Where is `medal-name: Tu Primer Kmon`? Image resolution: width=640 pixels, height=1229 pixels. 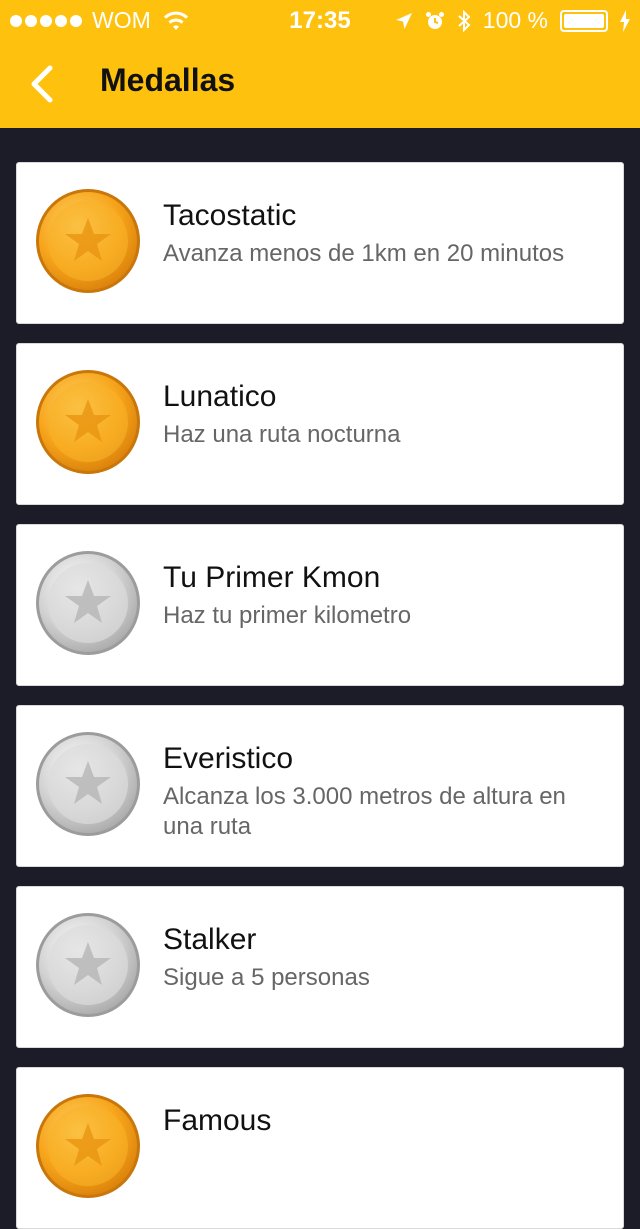
medal-name: Tu Primer Kmon is located at coordinates (272, 577).